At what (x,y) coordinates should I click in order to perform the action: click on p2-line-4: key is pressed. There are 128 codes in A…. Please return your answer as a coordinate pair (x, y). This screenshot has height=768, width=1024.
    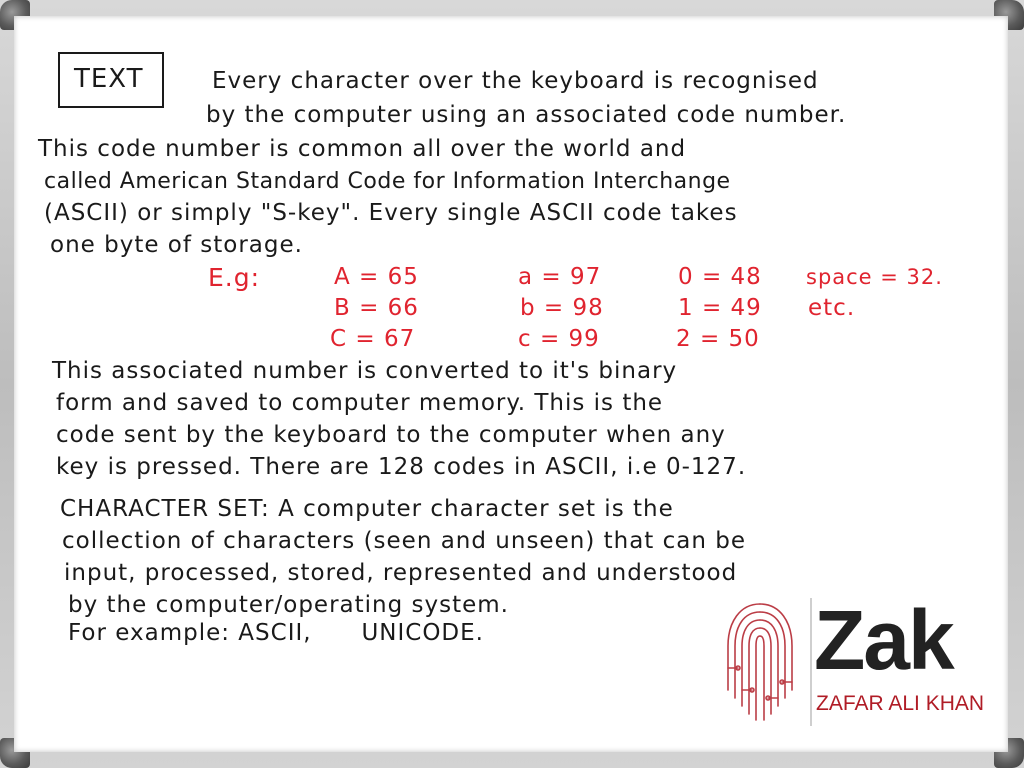
    Looking at the image, I should click on (401, 467).